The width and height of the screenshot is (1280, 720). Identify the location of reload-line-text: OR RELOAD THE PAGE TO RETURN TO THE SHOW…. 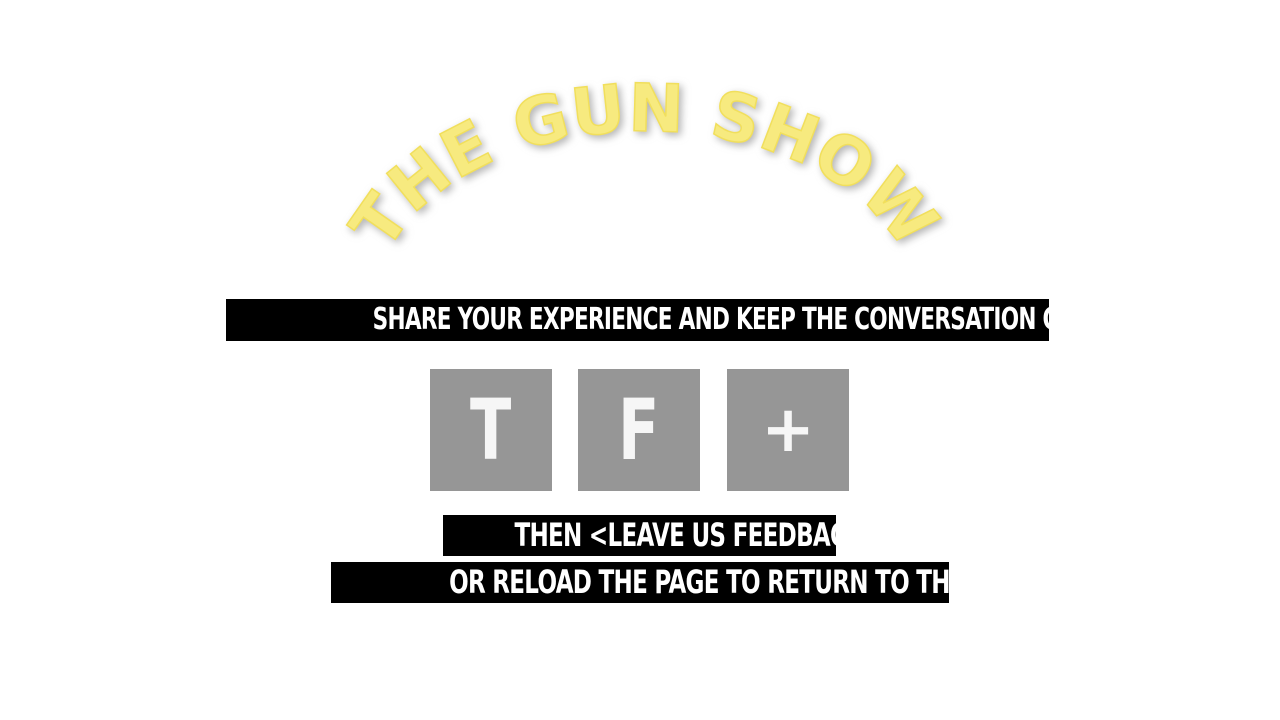
(753, 582).